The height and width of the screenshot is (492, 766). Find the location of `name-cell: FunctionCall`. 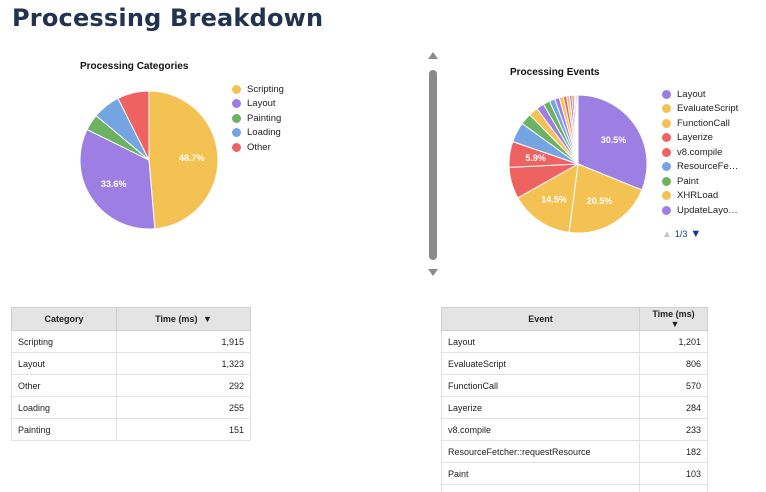

name-cell: FunctionCall is located at coordinates (540, 385).